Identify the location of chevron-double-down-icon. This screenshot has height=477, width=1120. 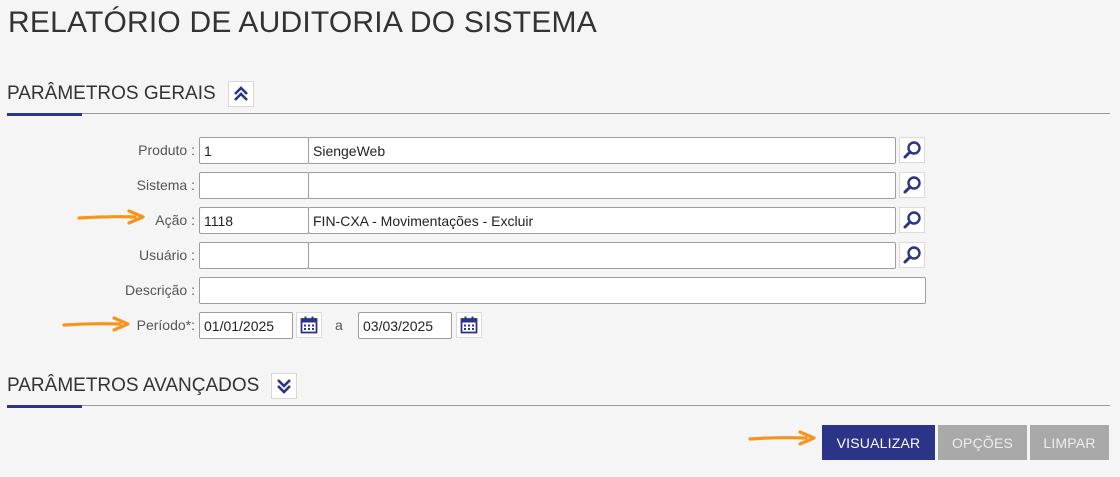
(284, 386).